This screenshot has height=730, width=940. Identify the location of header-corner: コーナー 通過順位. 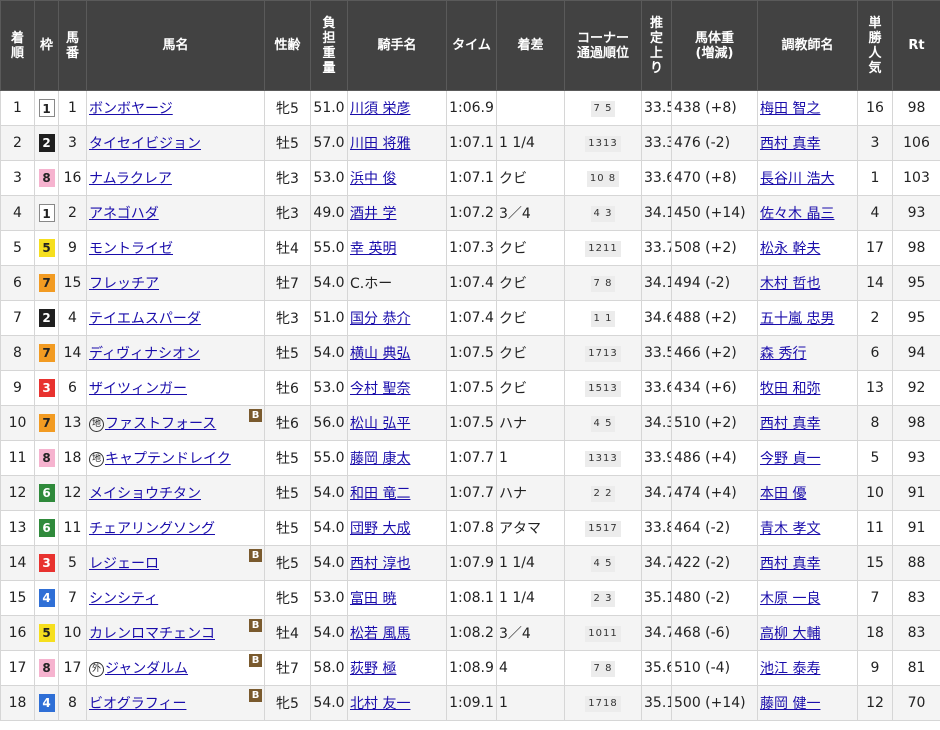
(603, 45).